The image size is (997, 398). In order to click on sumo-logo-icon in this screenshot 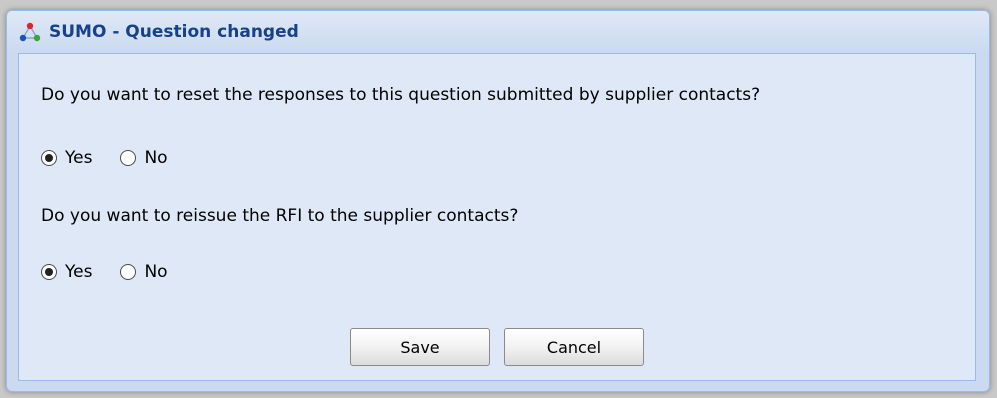, I will do `click(30, 32)`.